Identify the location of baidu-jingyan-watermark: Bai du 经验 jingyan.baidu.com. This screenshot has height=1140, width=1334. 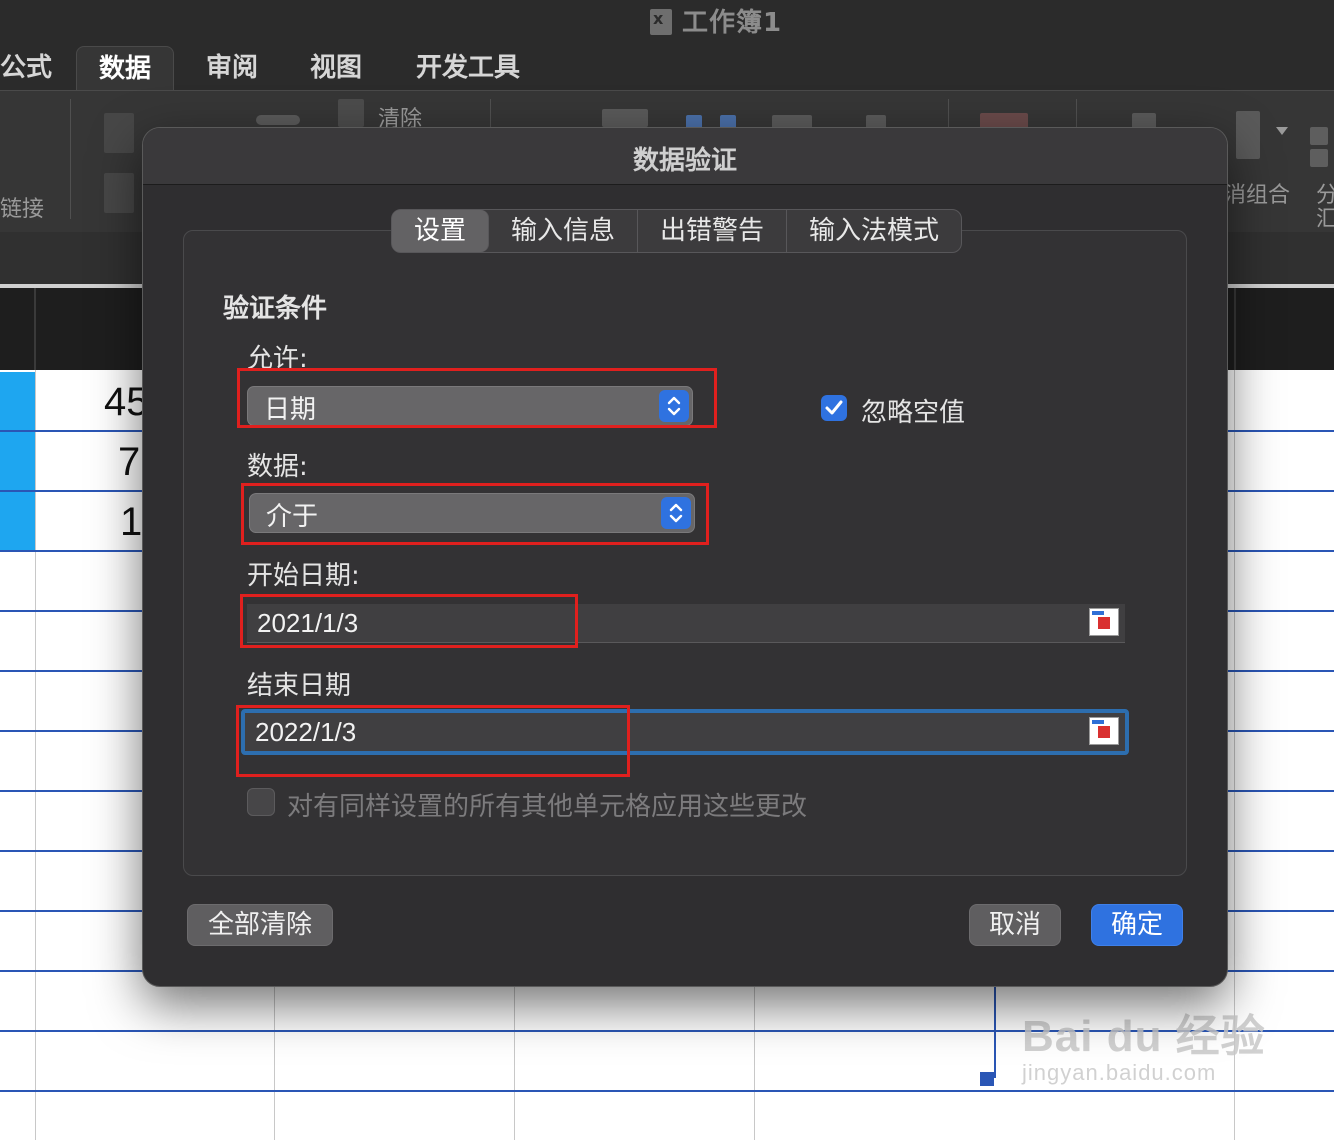
(1144, 1043).